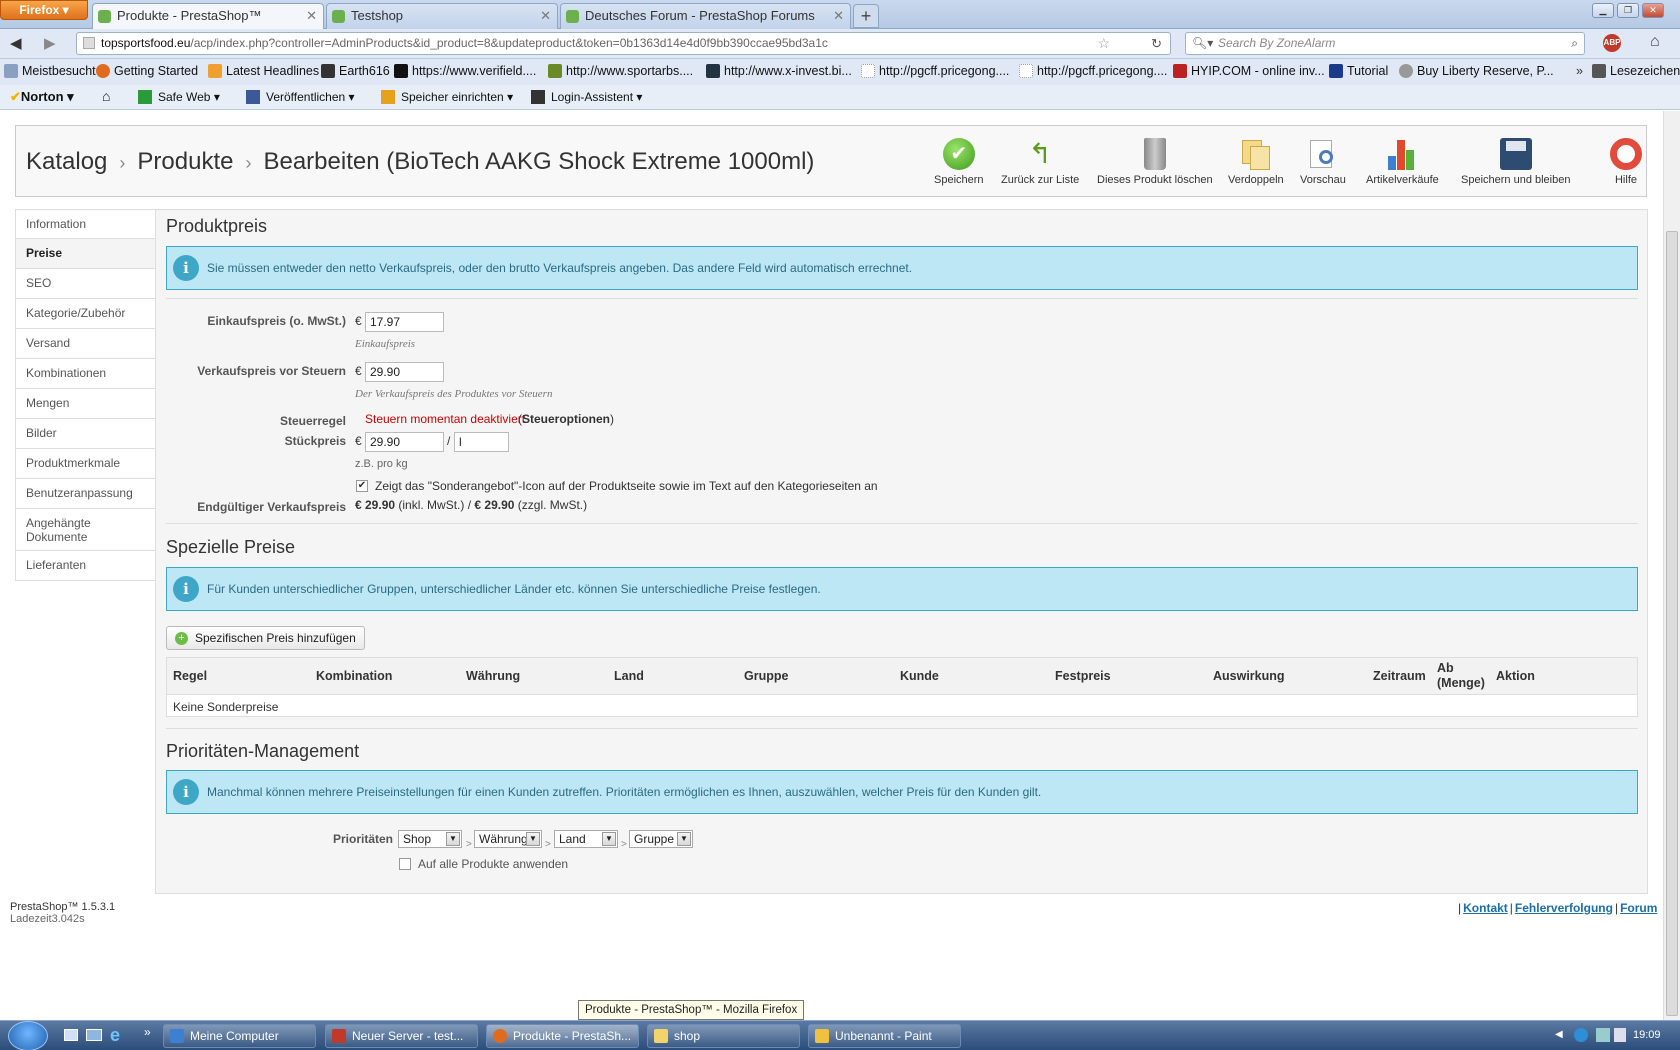 Image resolution: width=1680 pixels, height=1050 pixels. I want to click on bookmark-item: Meistbesucht, so click(50, 71).